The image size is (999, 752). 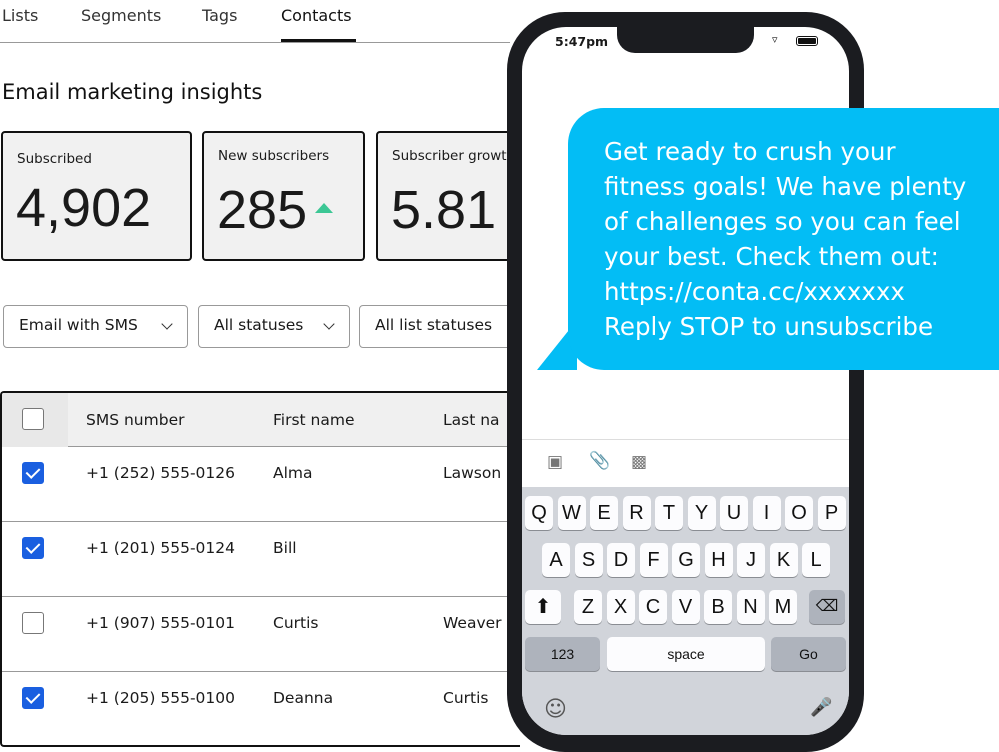 What do you see at coordinates (751, 560) in the screenshot?
I see `key-j: J` at bounding box center [751, 560].